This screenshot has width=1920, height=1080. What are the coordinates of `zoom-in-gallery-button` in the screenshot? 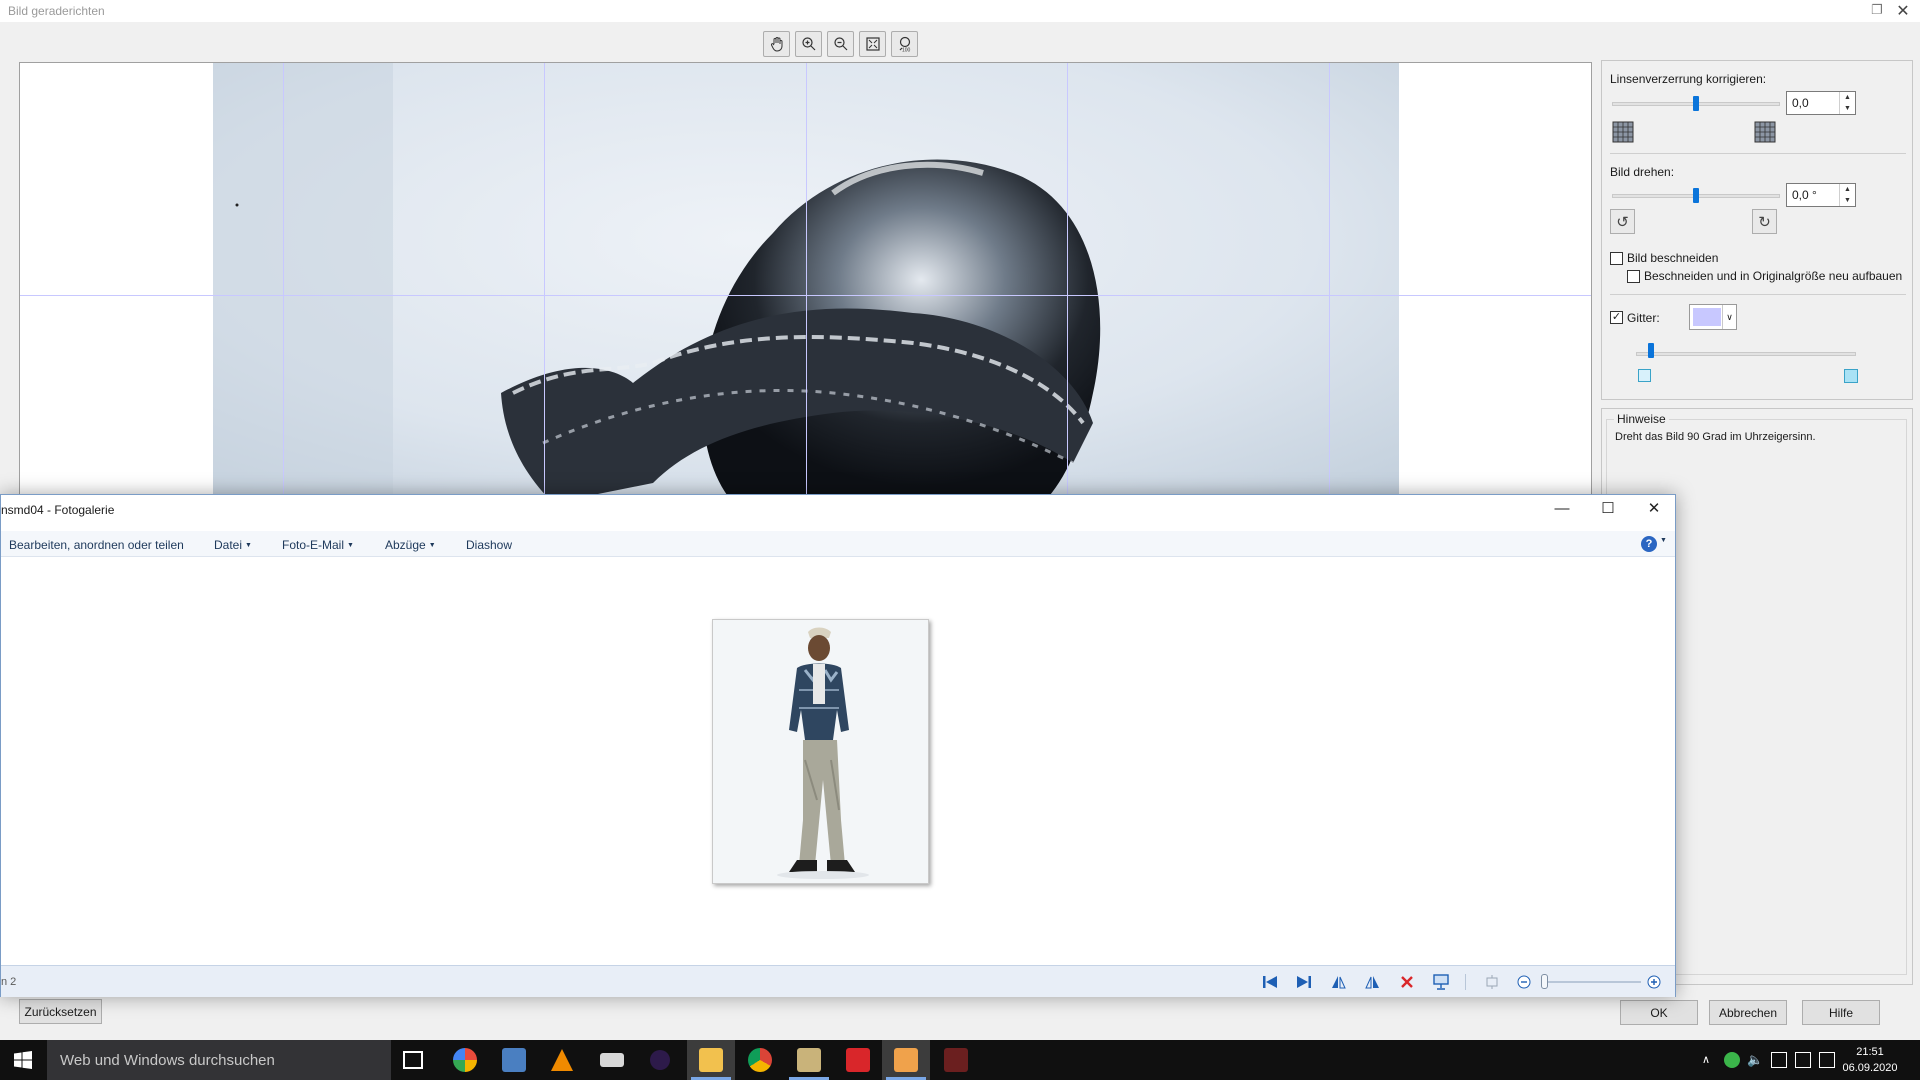 It's located at (1654, 982).